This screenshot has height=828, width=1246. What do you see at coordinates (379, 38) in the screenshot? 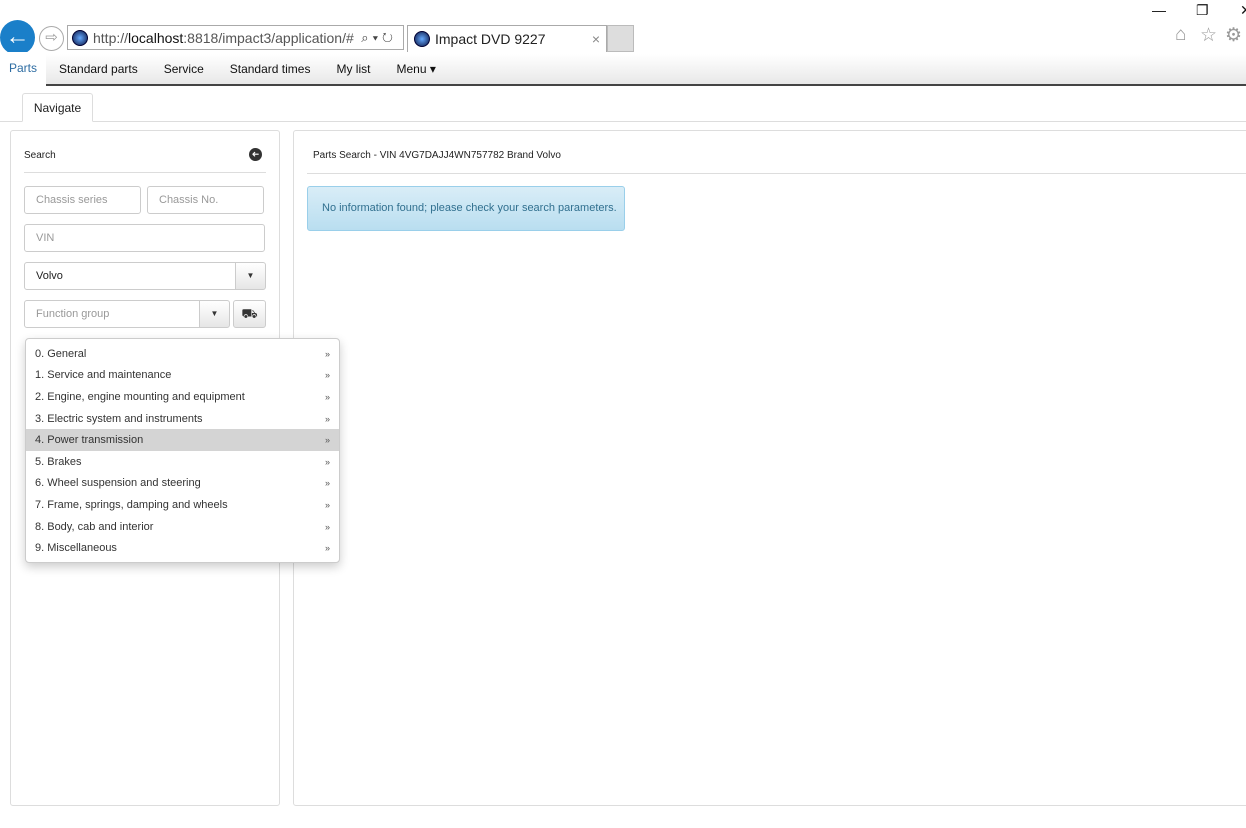
I see `search-refresh-icons: ⌕▾↻` at bounding box center [379, 38].